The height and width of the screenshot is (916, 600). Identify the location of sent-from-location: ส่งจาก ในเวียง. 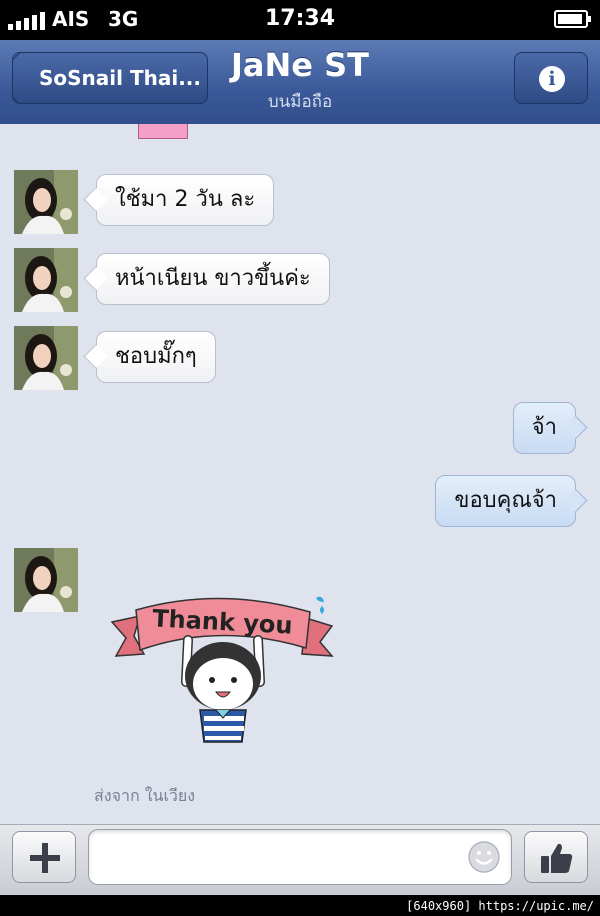
(145, 795).